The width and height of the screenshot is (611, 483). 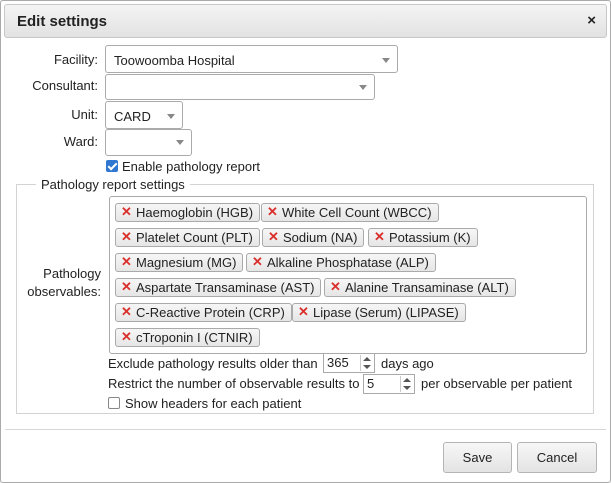 I want to click on tag-label: Alkaline Phosphatase (ALP), so click(x=348, y=262).